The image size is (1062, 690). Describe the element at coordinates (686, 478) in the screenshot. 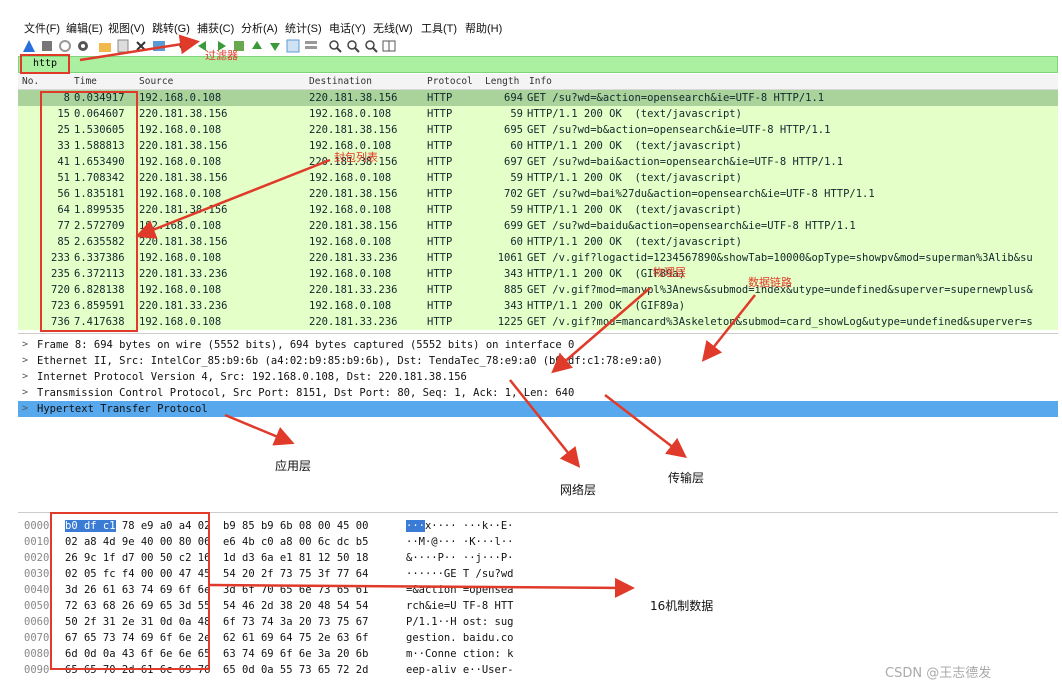

I see `annotation-transport: 传输层` at that location.